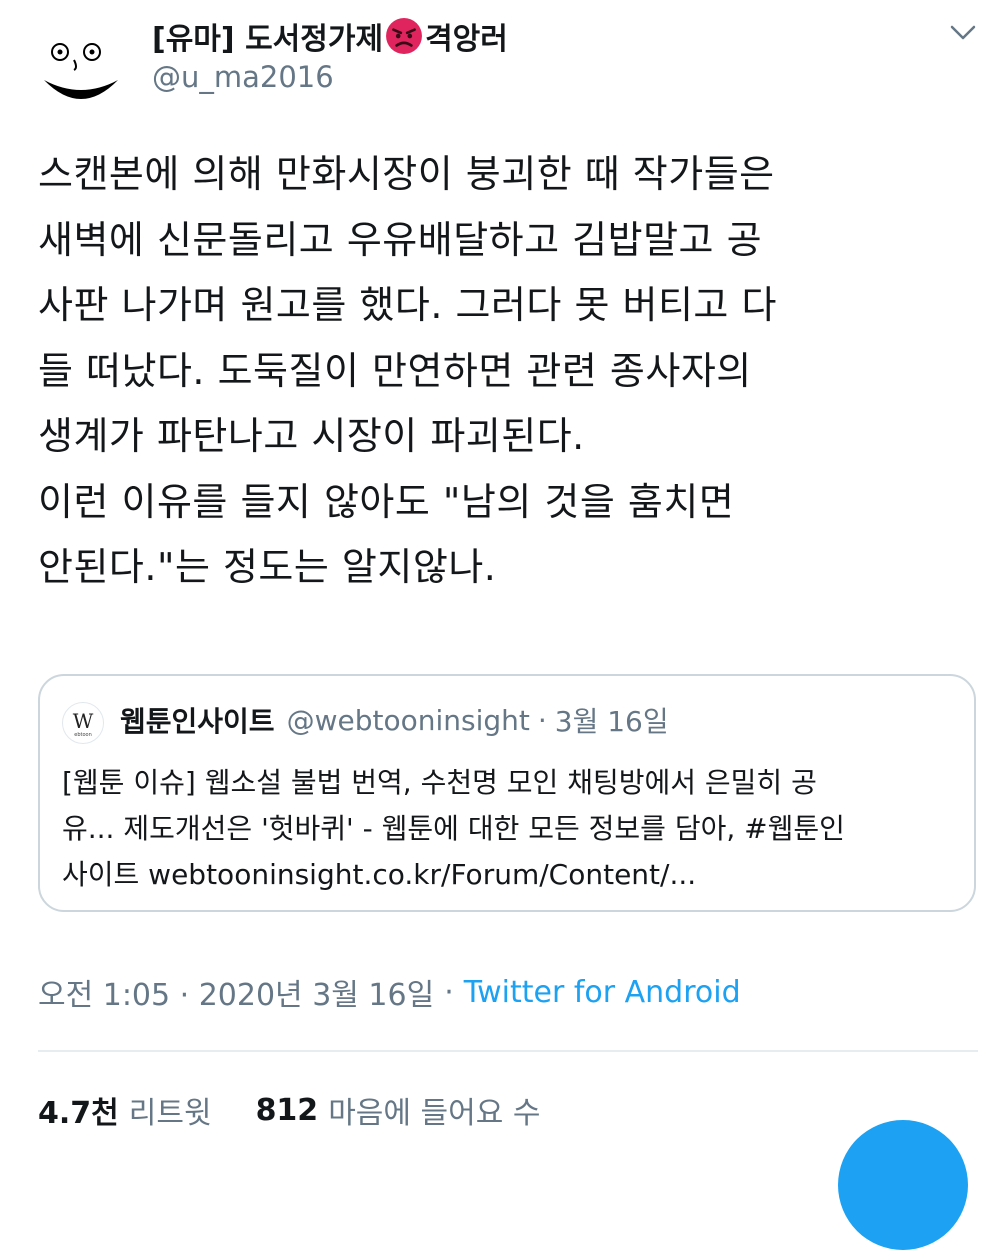 The width and height of the screenshot is (1000, 1250). I want to click on author-avatar, so click(81, 61).